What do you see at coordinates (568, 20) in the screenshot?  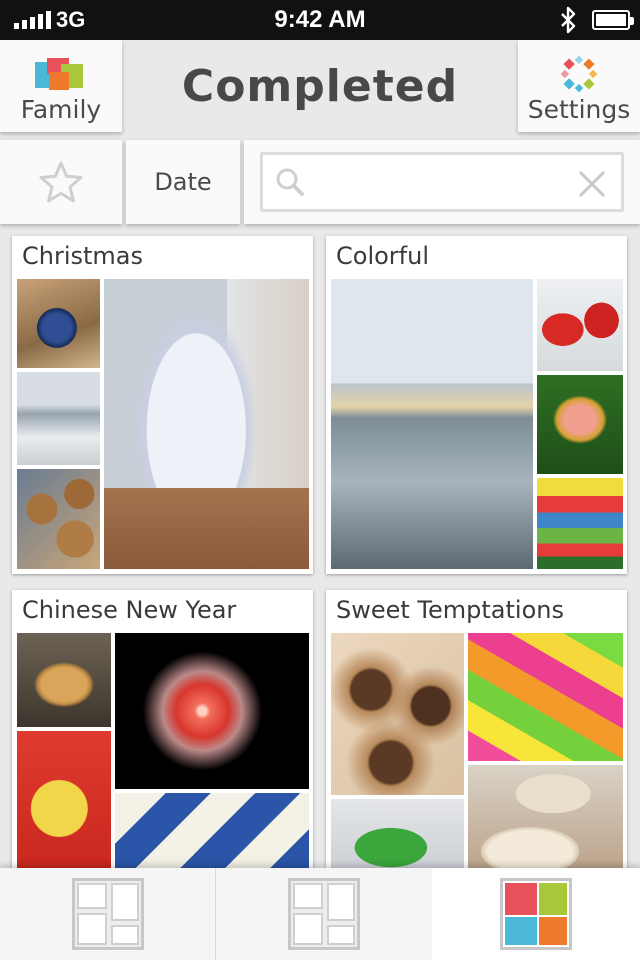 I see `bluetooth-icon` at bounding box center [568, 20].